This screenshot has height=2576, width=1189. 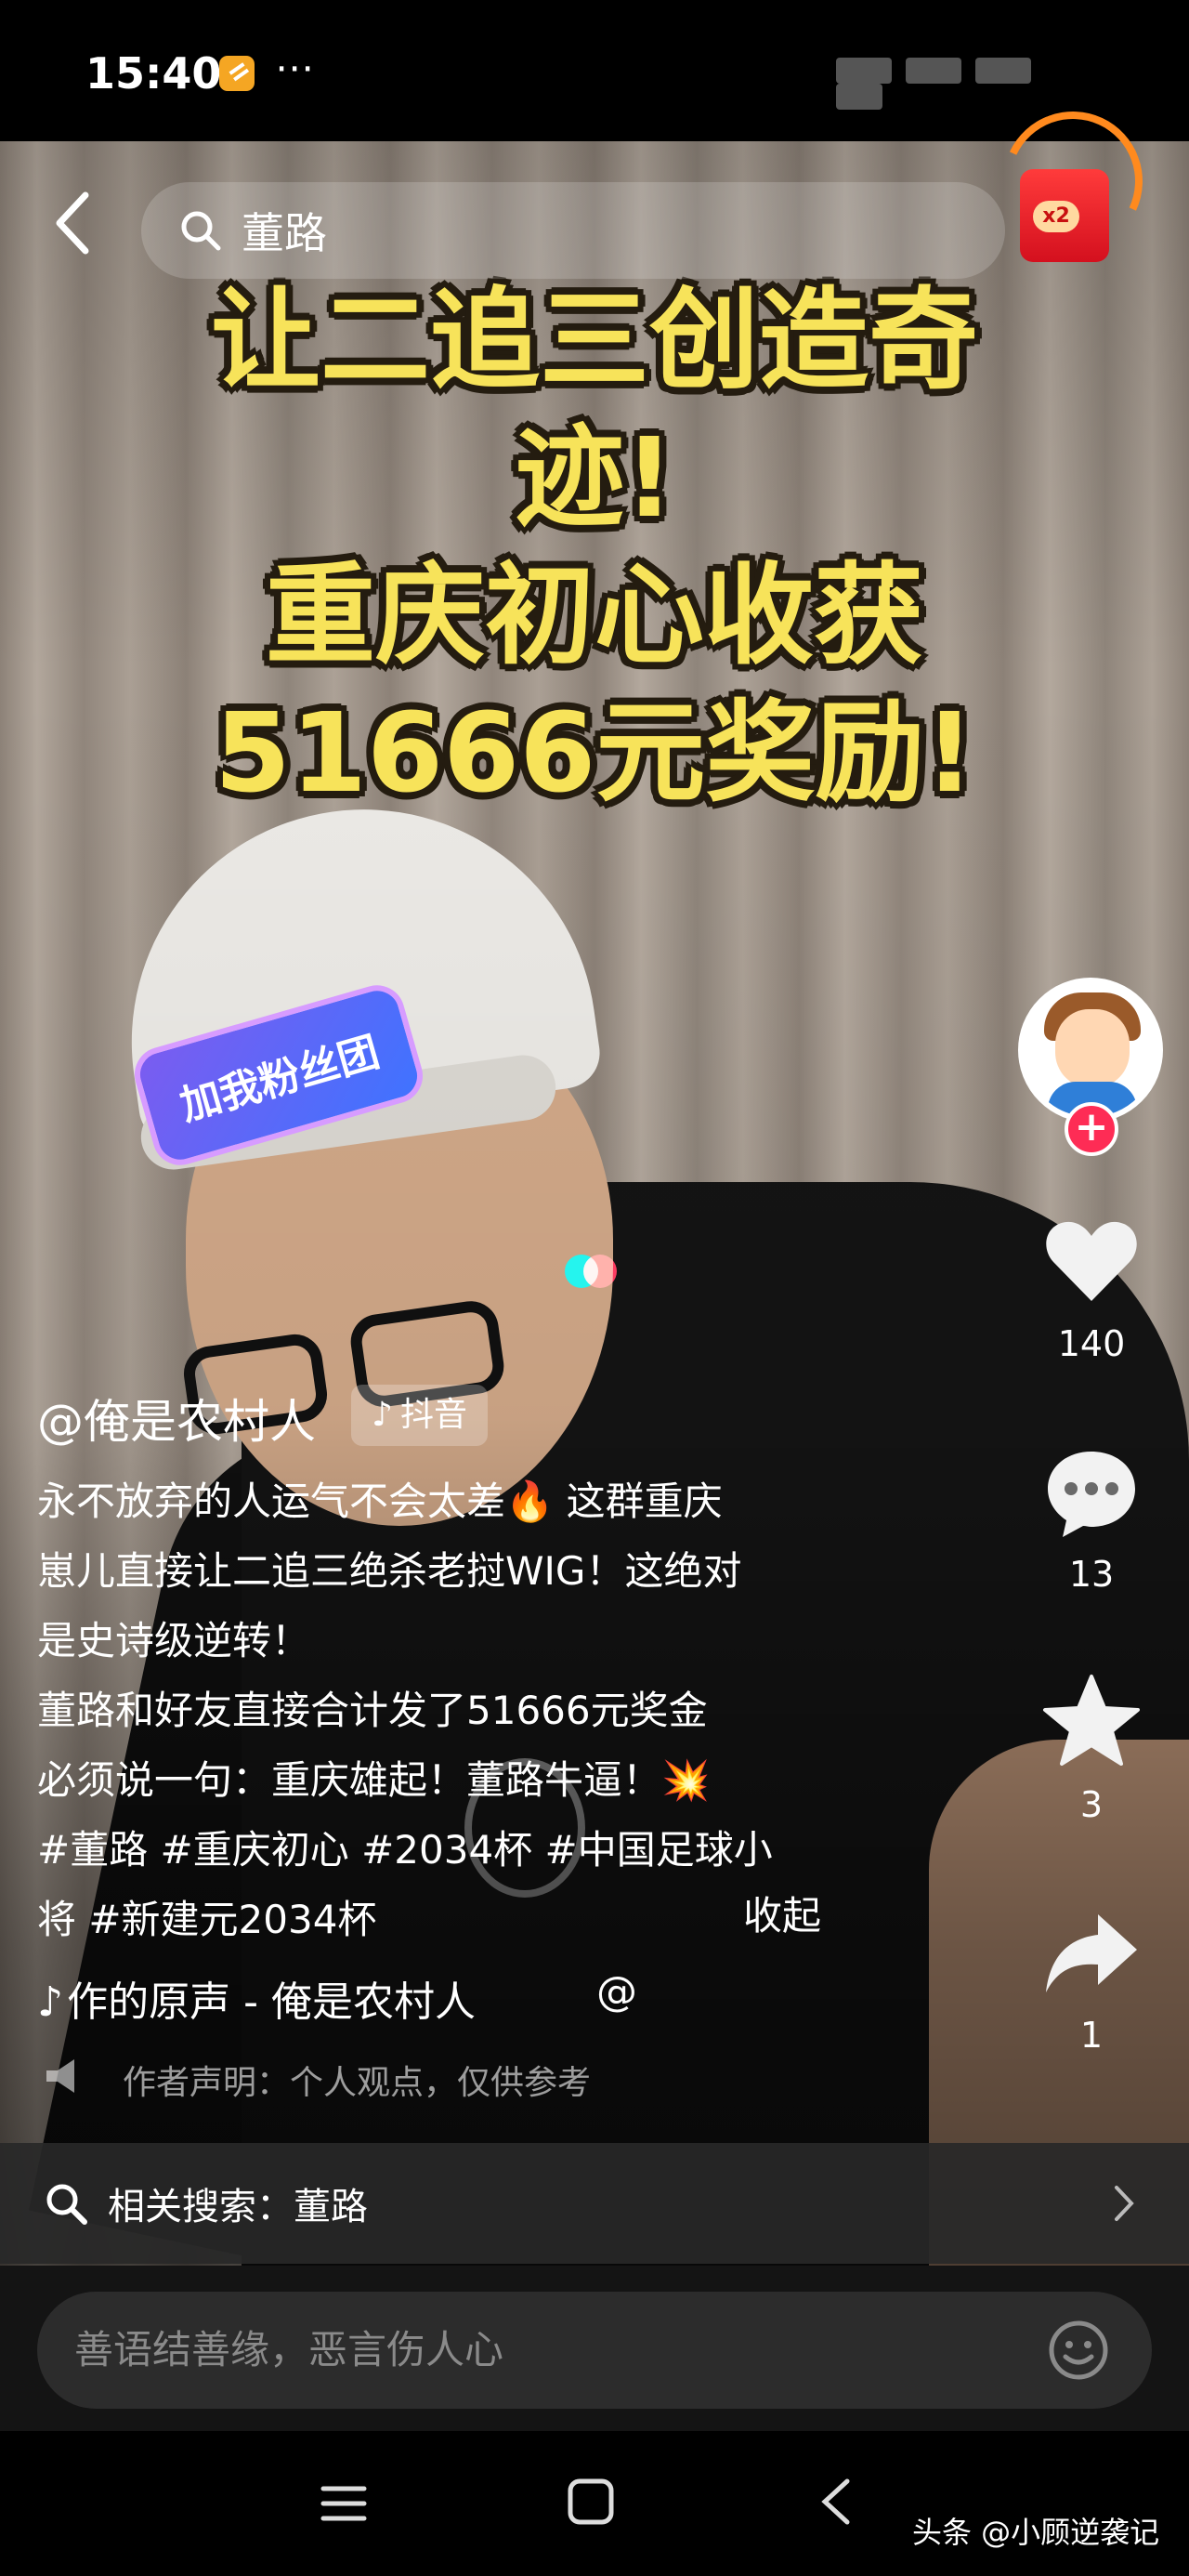 I want to click on title-line: 重庆初心收获, so click(x=594, y=615).